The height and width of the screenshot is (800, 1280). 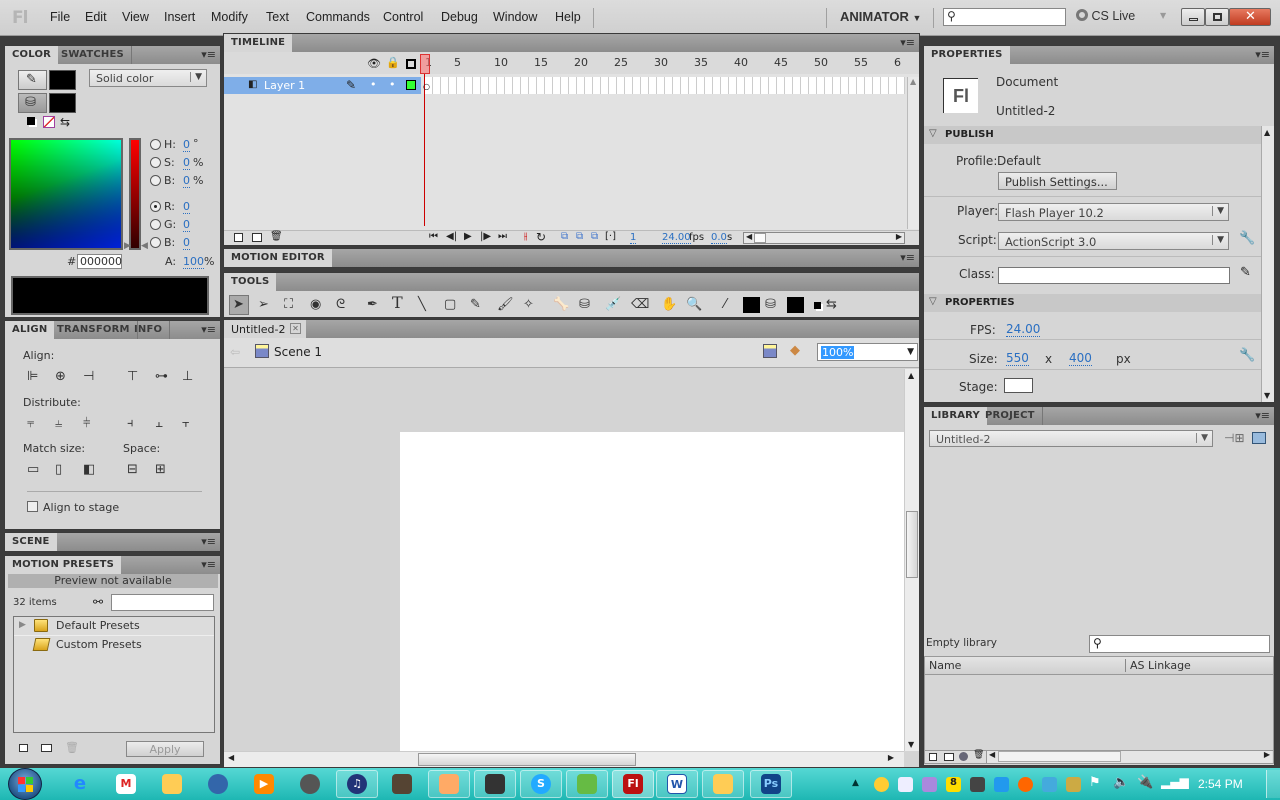 What do you see at coordinates (723, 784) in the screenshot?
I see `taskbar-file-explorer` at bounding box center [723, 784].